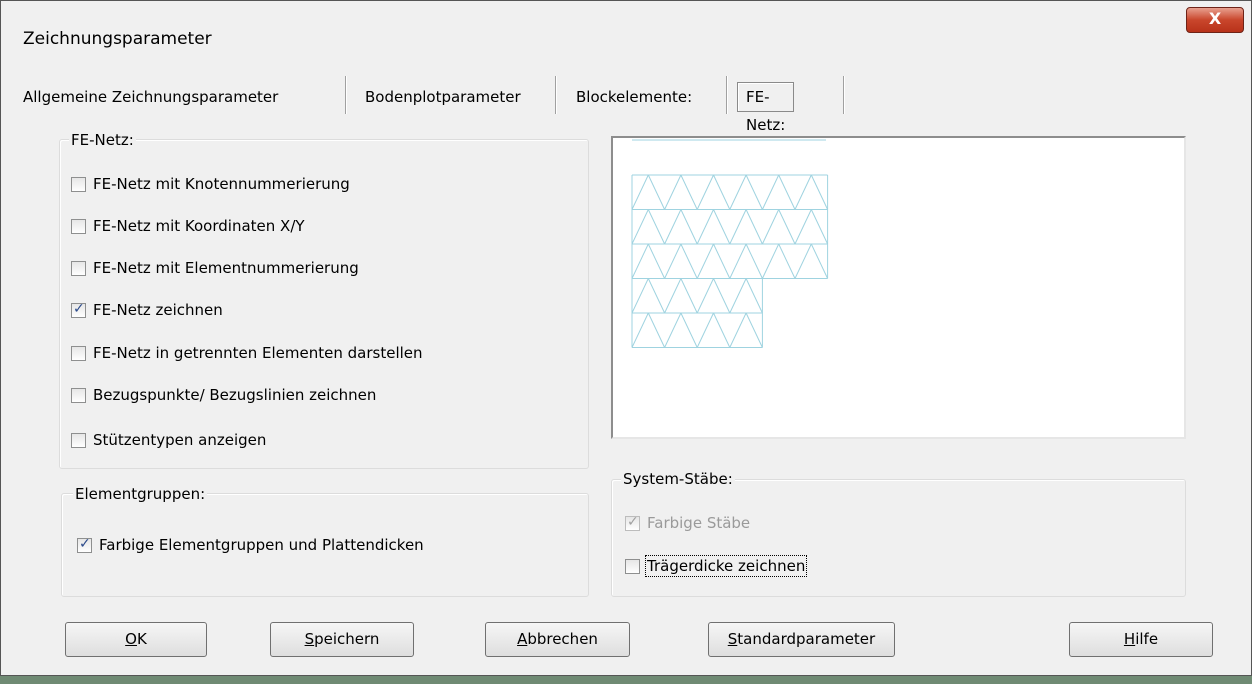  What do you see at coordinates (806, 639) in the screenshot?
I see `button-label: tandardparameter` at bounding box center [806, 639].